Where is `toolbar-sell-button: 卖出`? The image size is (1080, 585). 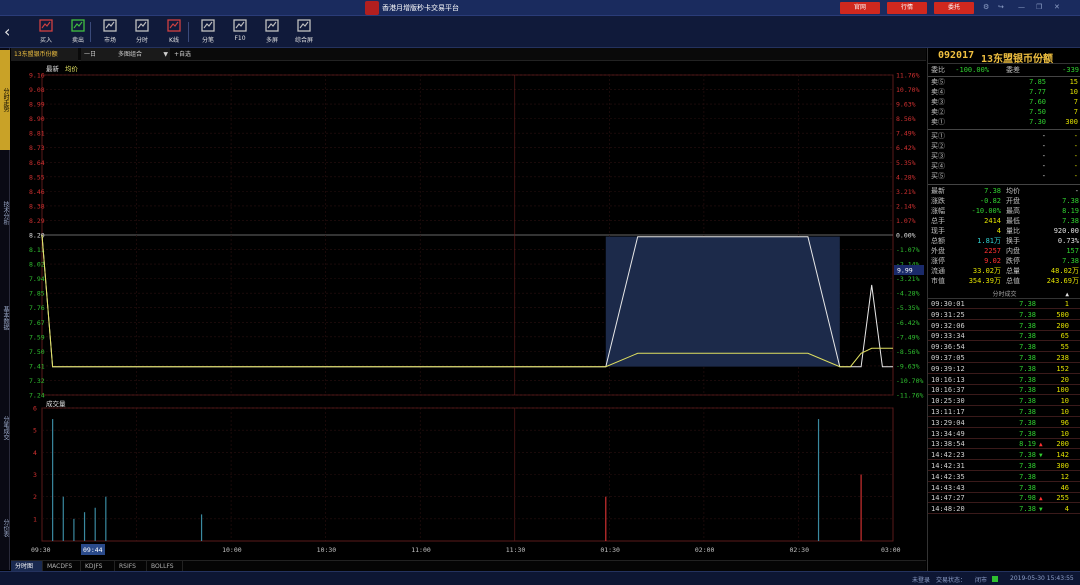
toolbar-sell-button: 卖出 is located at coordinates (78, 32).